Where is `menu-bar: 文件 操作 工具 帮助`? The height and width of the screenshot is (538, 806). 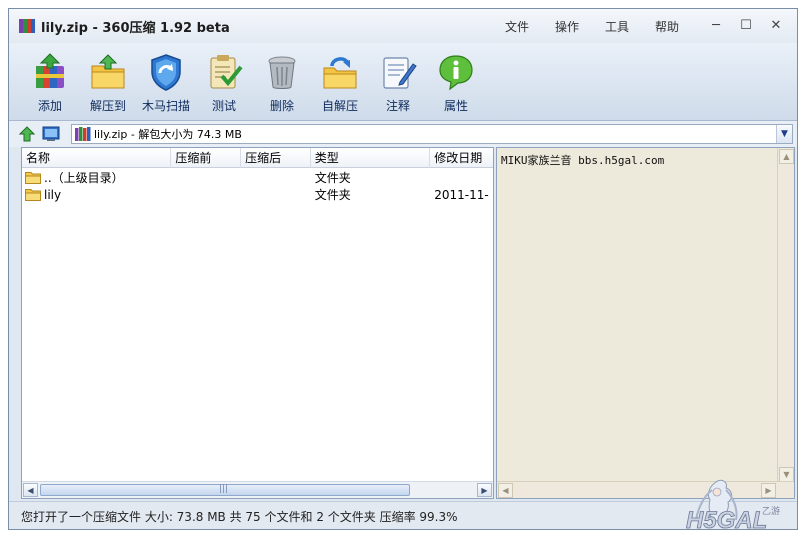
menu-bar: 文件 操作 工具 帮助 is located at coordinates (579, 26).